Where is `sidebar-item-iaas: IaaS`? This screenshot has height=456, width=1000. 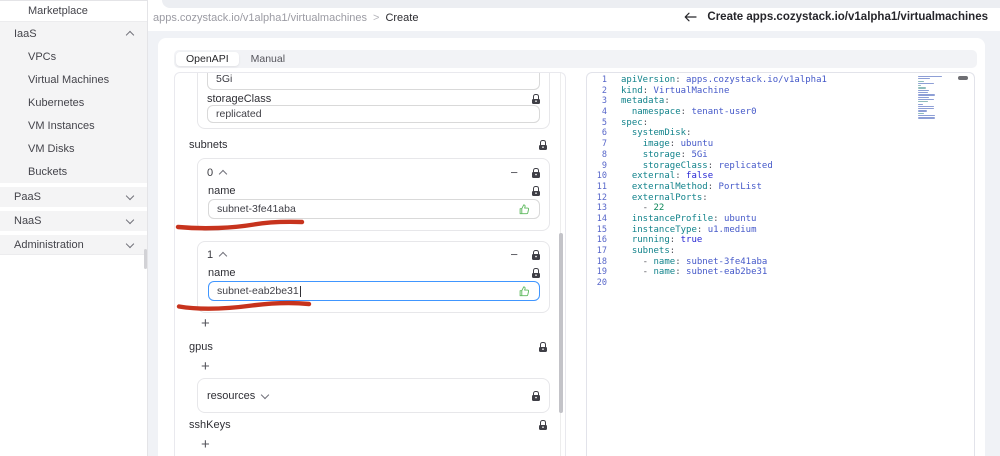
sidebar-item-iaas: IaaS is located at coordinates (73, 33).